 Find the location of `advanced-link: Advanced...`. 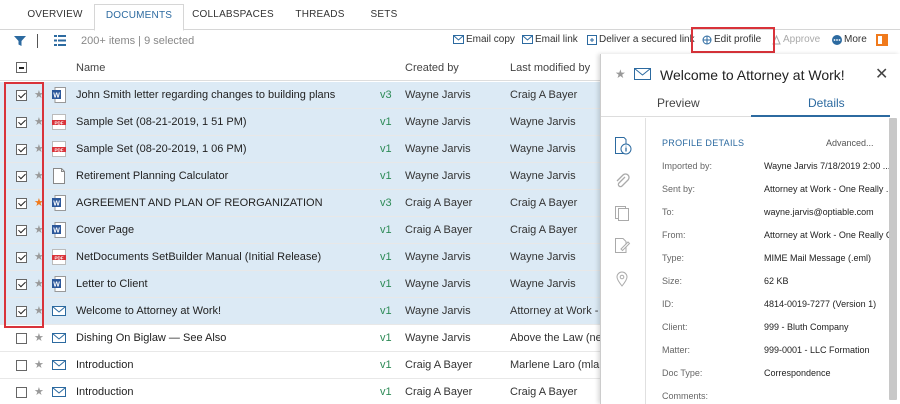

advanced-link: Advanced... is located at coordinates (850, 143).